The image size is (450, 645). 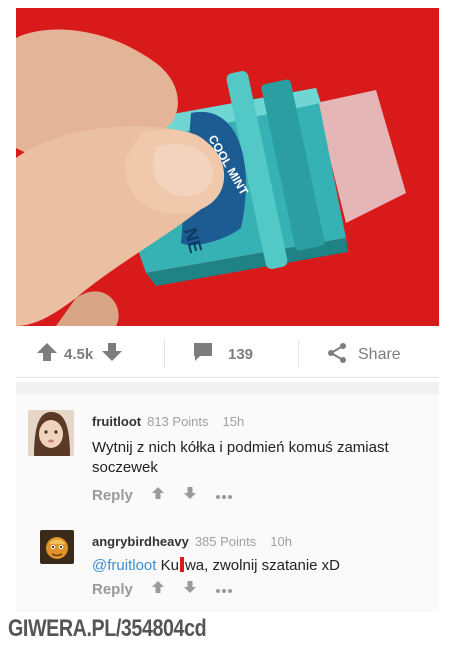 What do you see at coordinates (337, 355) in the screenshot?
I see `share-icon` at bounding box center [337, 355].